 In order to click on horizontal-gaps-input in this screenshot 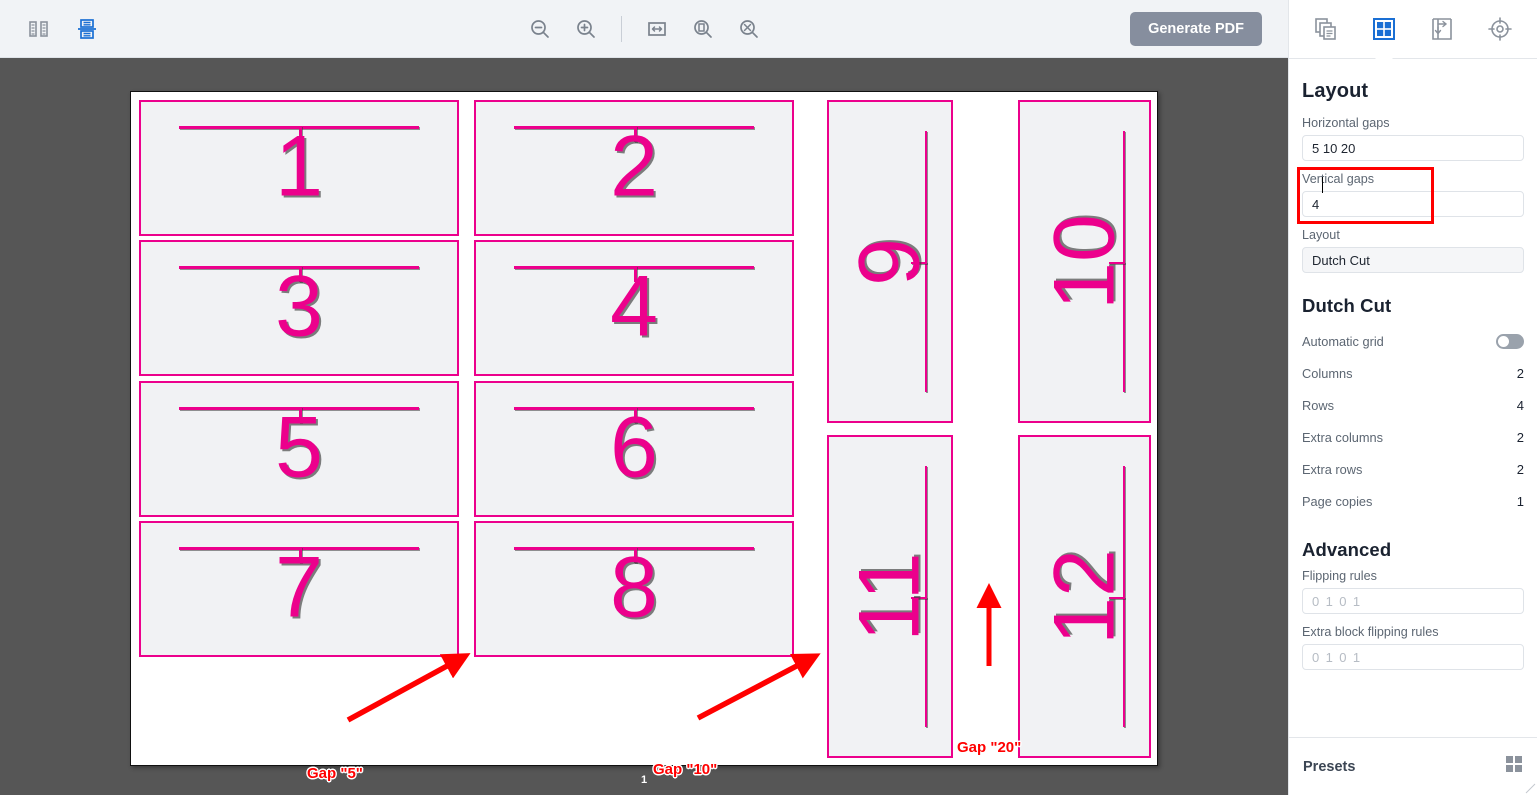, I will do `click(1413, 148)`.